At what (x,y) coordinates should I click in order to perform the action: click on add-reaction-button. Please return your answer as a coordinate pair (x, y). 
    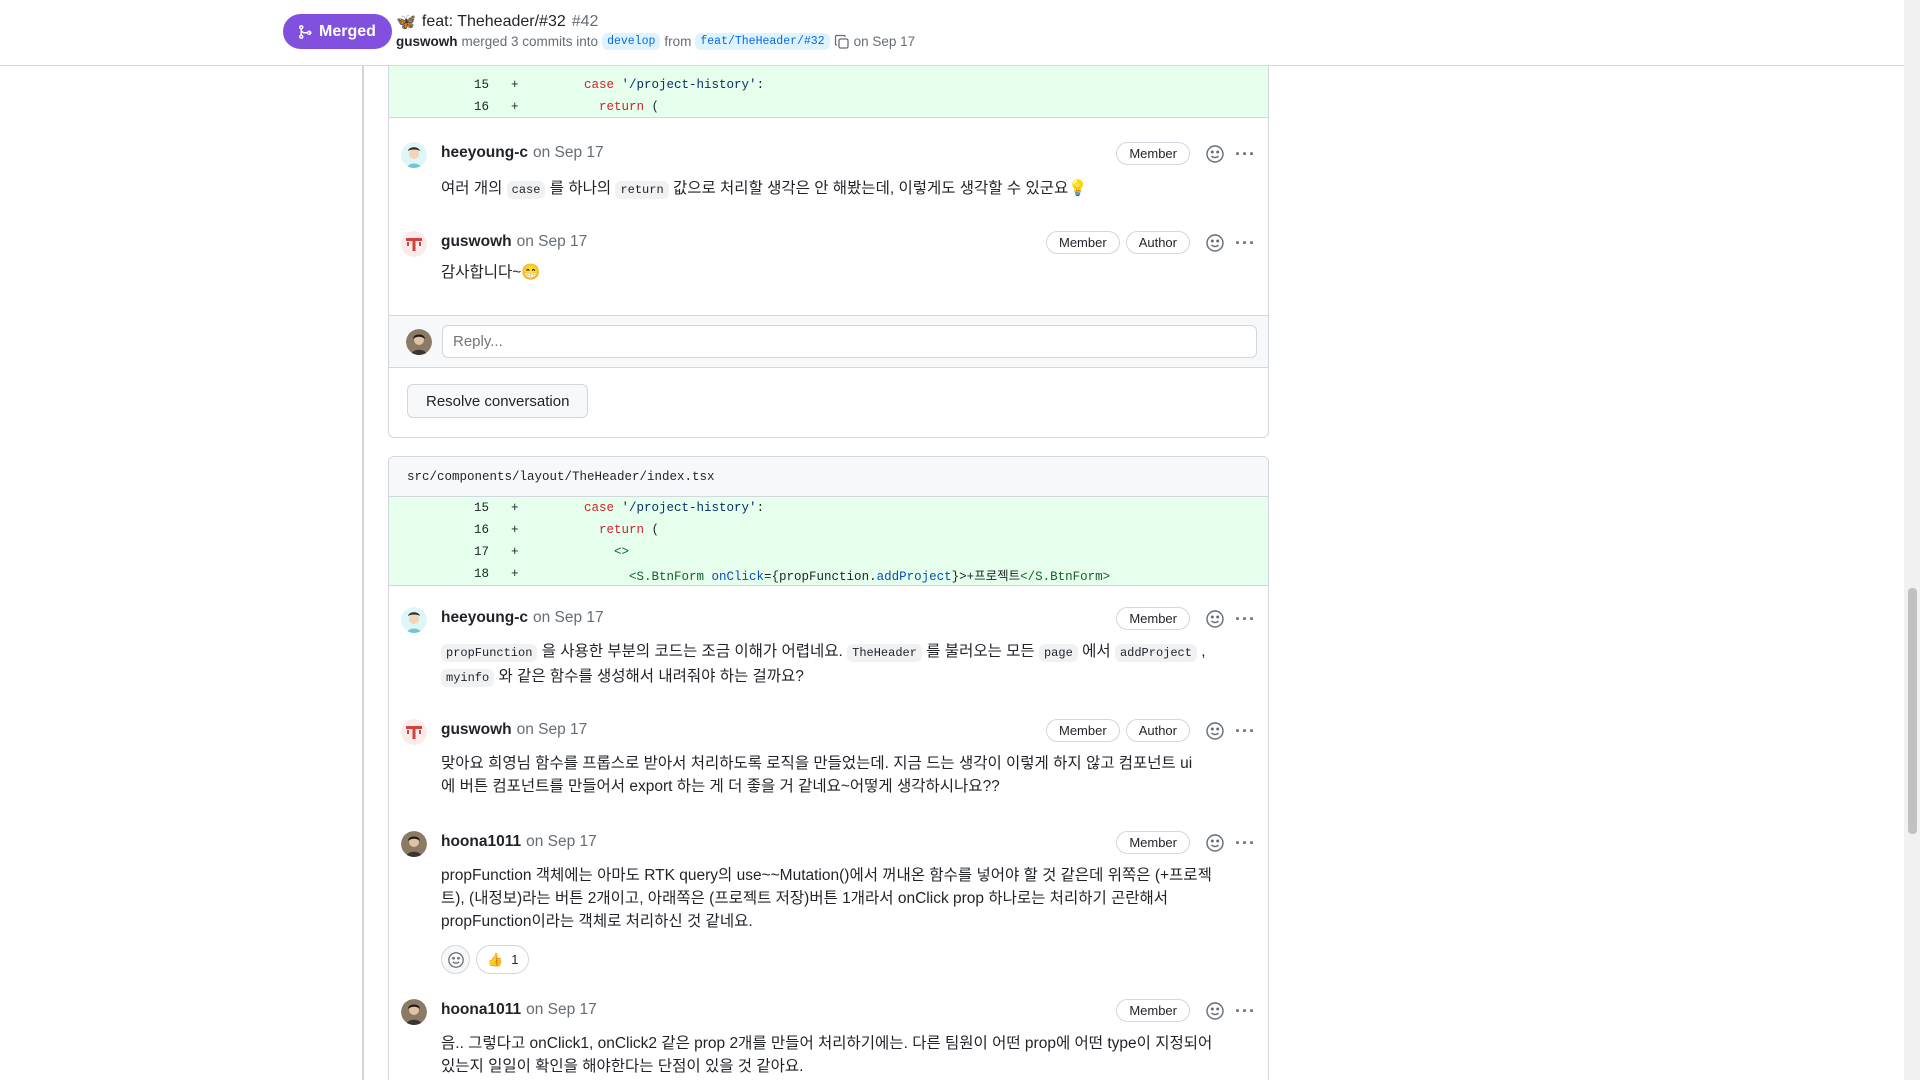
    Looking at the image, I should click on (455, 959).